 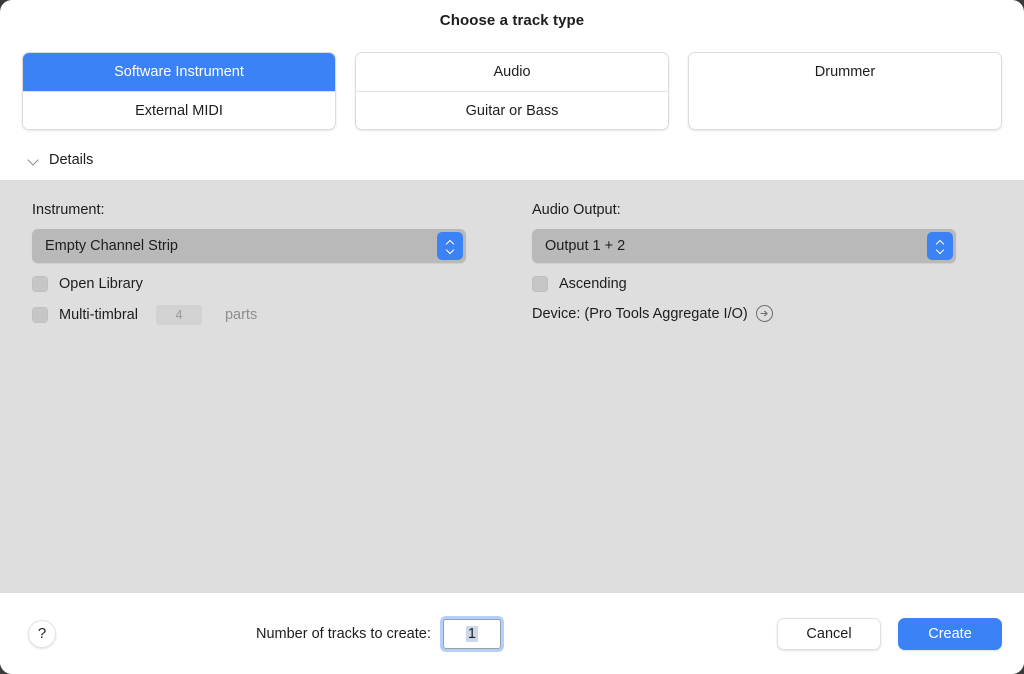 I want to click on dialog-title-bar: Choose a track type, so click(x=512, y=20).